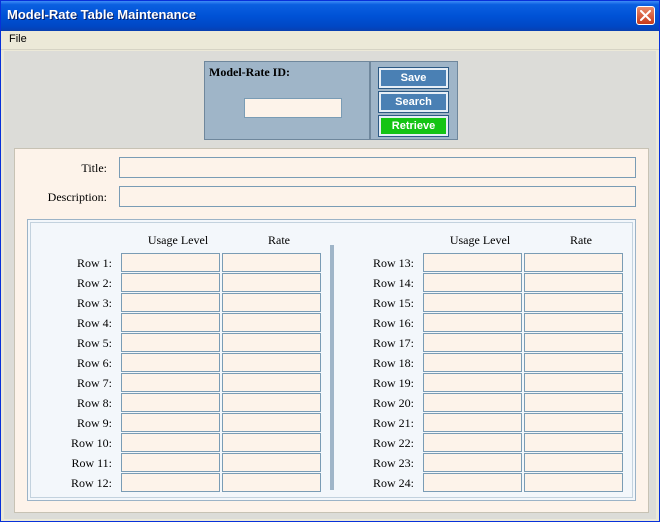  I want to click on close-button, so click(645, 15).